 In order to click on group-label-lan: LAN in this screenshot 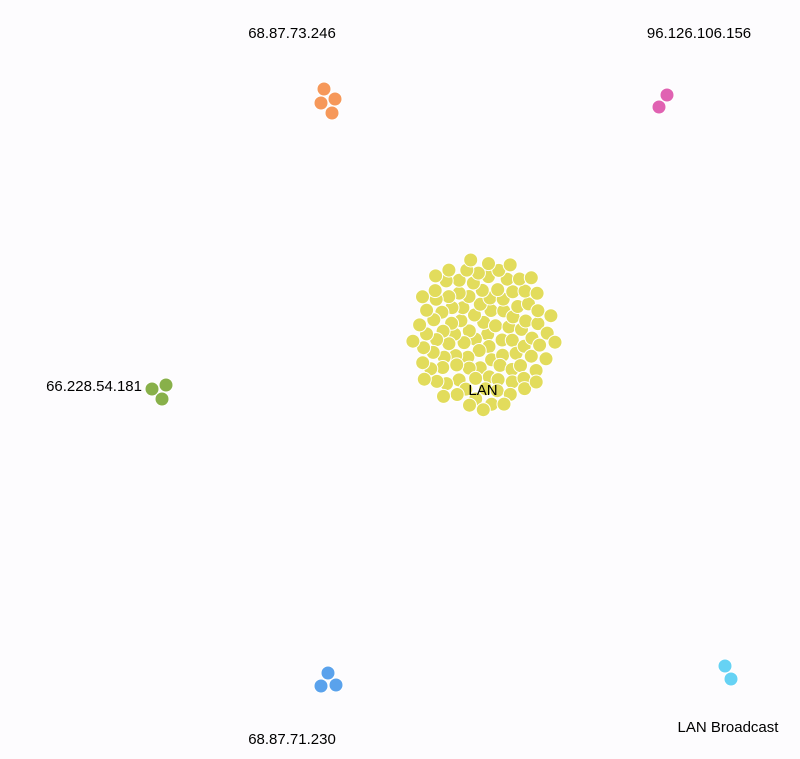, I will do `click(482, 390)`.